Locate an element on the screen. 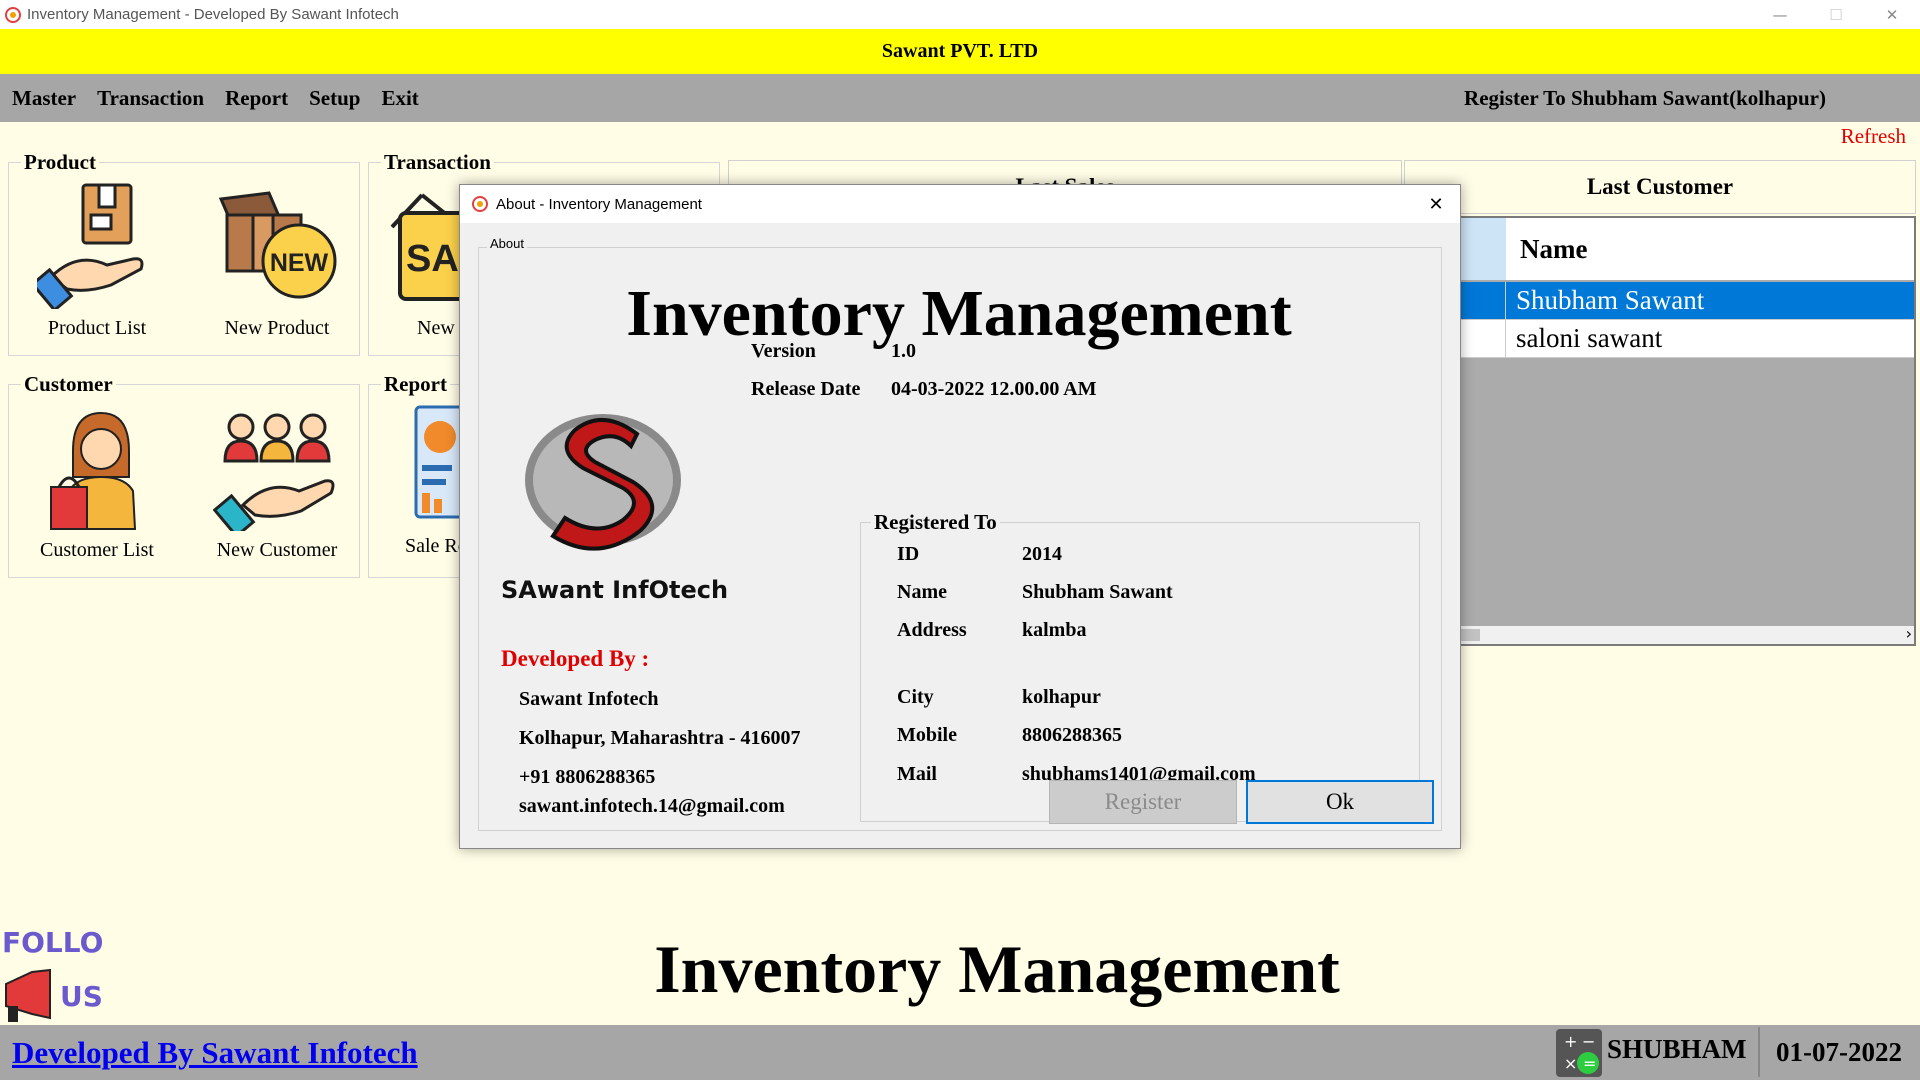  dialog-close-button: ✕ is located at coordinates (1436, 204).